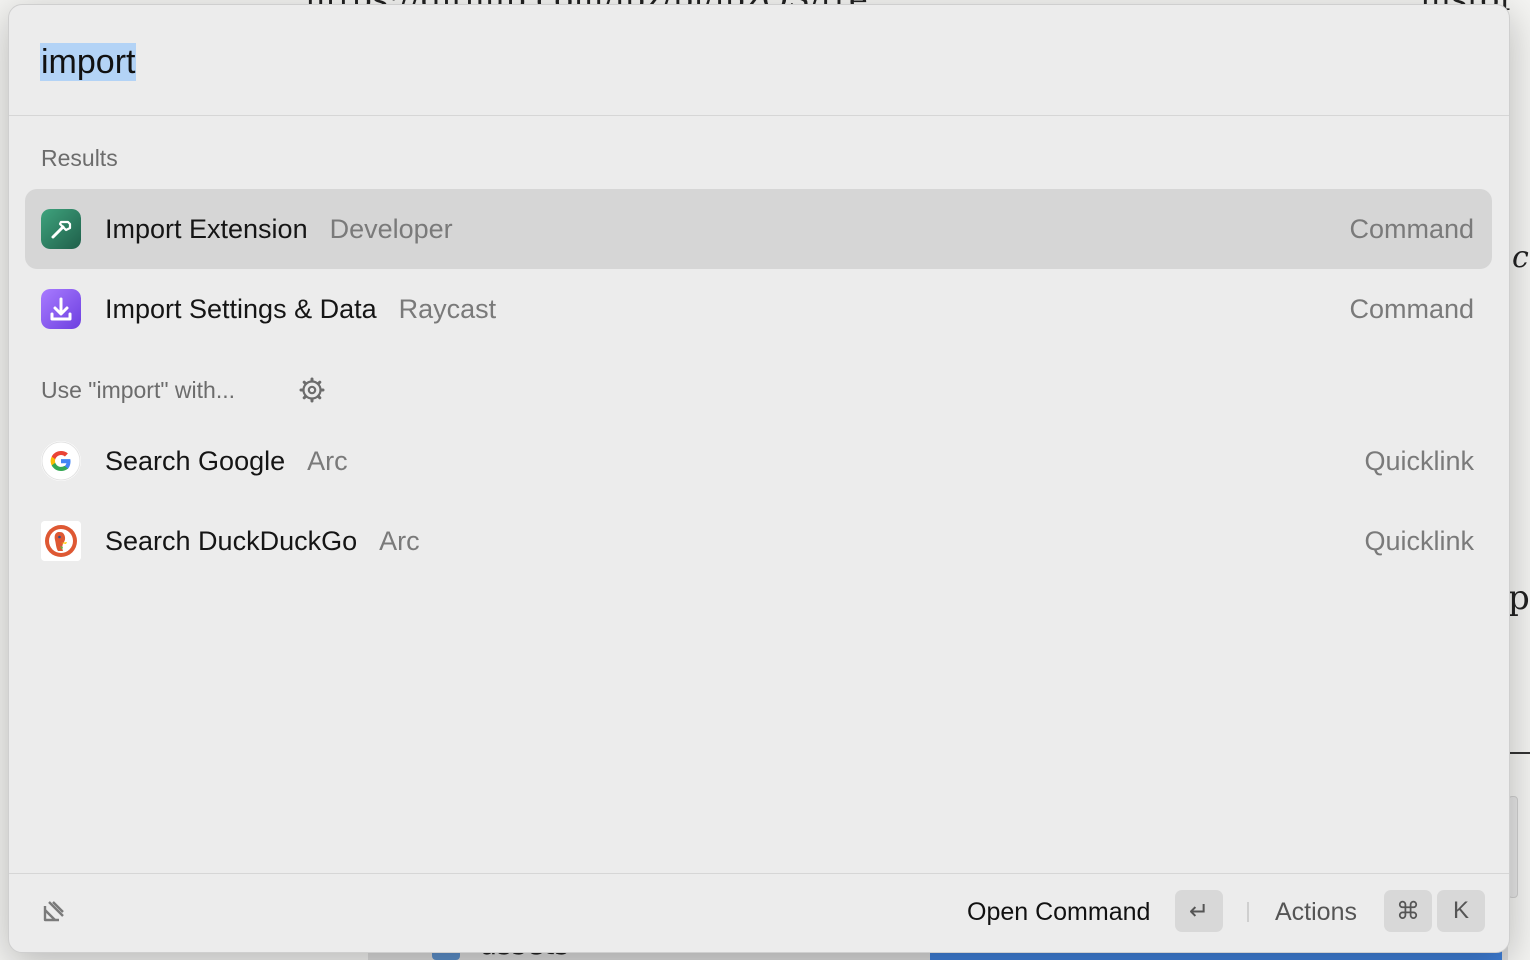  I want to click on result-item-import-extension: Import Extension Developer Command, so click(758, 229).